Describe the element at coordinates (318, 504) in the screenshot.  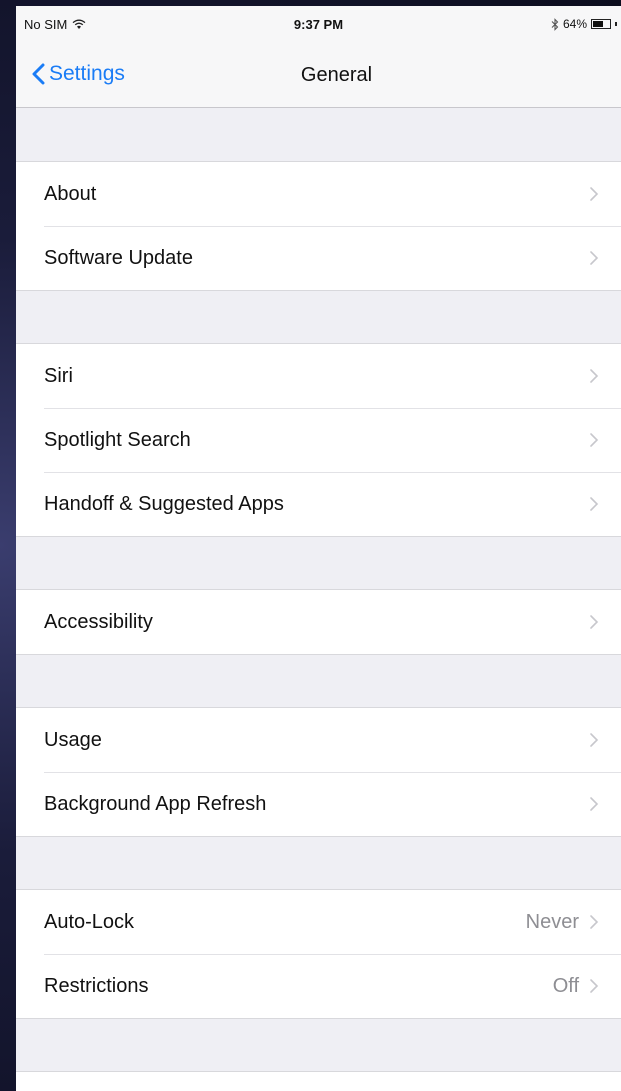
I see `row-handoff-and-suggested-apps: Handoff & Suggested Apps` at that location.